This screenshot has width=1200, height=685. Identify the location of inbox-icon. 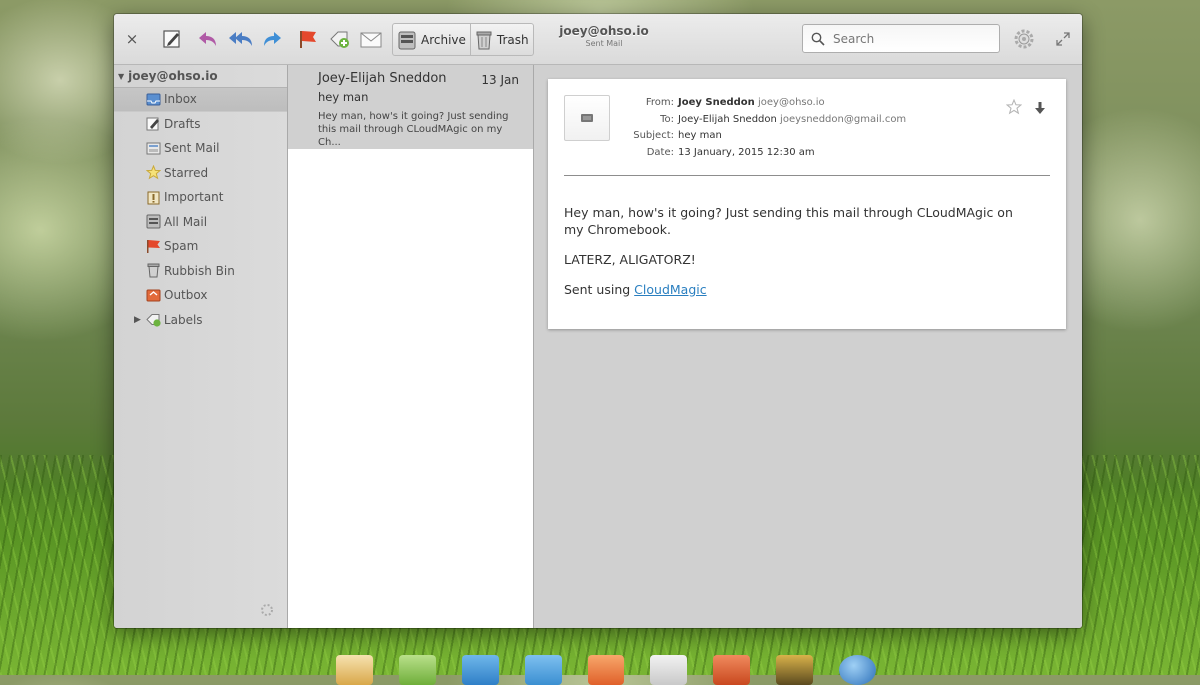
(153, 99).